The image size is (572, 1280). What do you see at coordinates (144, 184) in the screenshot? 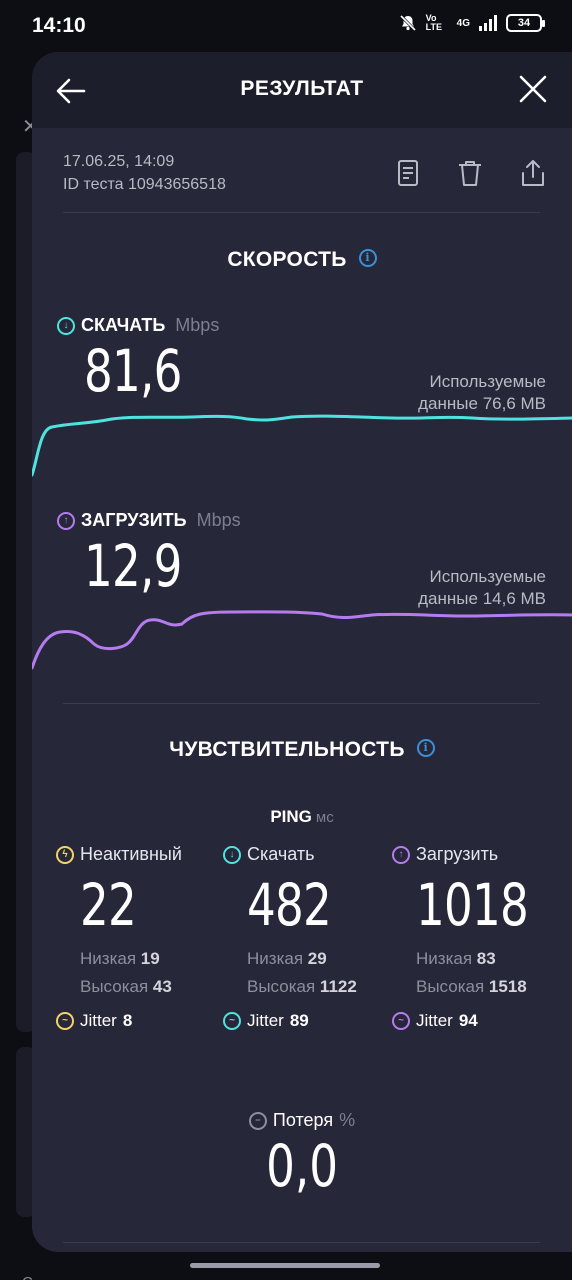
I see `test-id: ID теста 10943656518` at bounding box center [144, 184].